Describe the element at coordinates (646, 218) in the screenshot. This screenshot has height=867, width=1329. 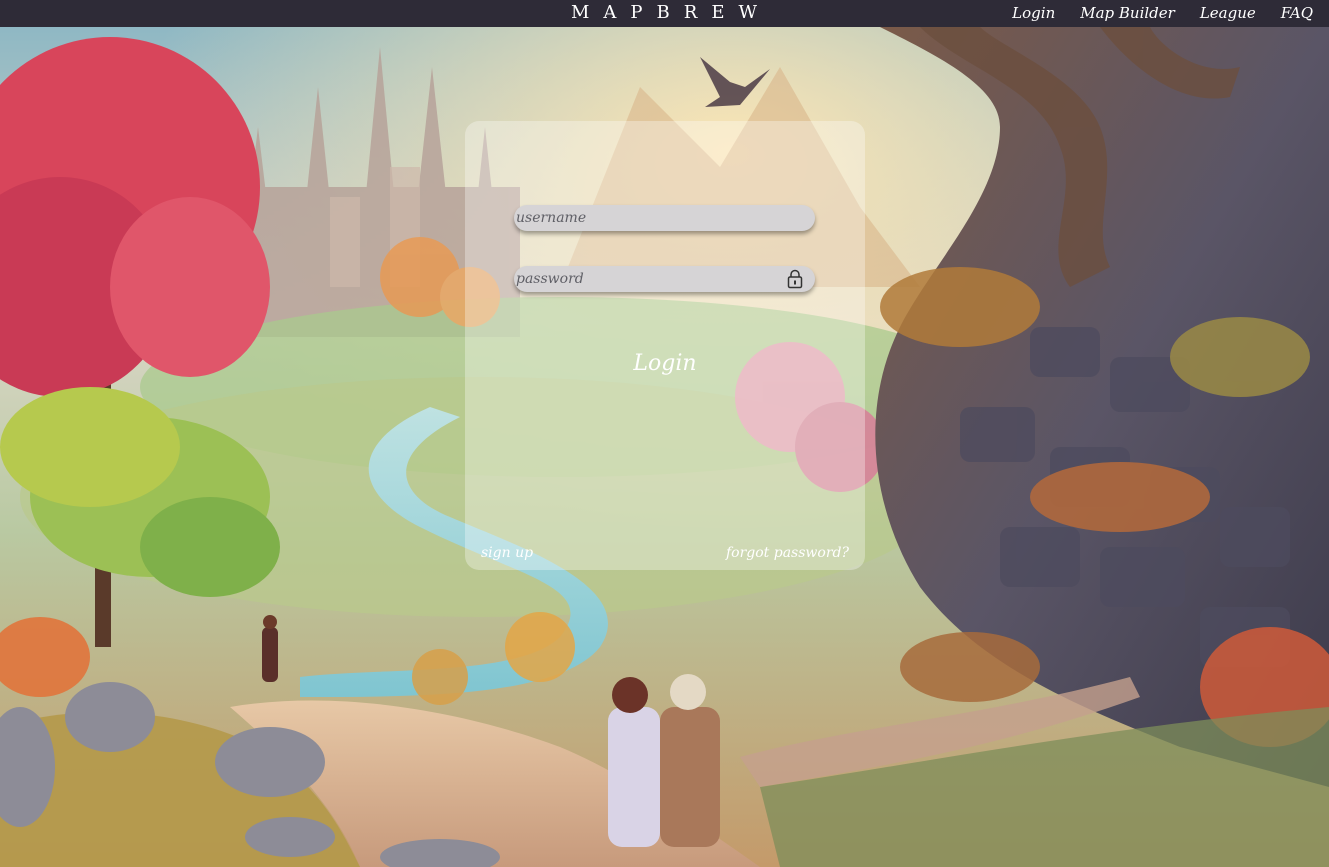
I see `username-input` at that location.